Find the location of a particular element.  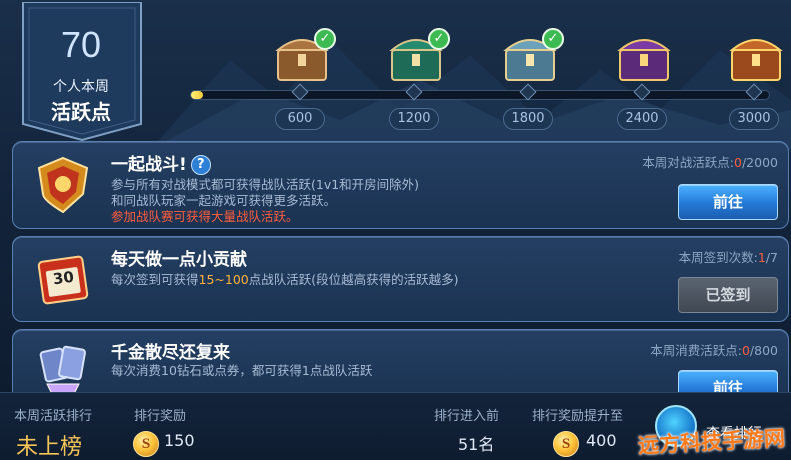

activity-progress-fill is located at coordinates (197, 95).